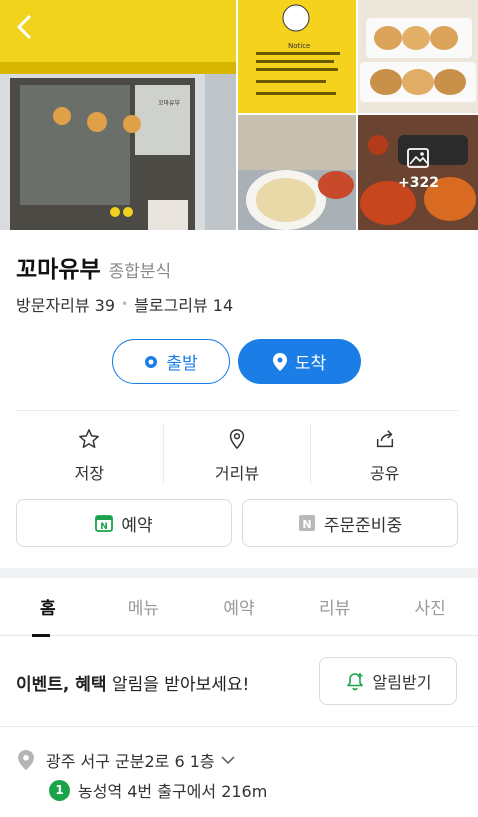  I want to click on route-start-button: 출발, so click(171, 361).